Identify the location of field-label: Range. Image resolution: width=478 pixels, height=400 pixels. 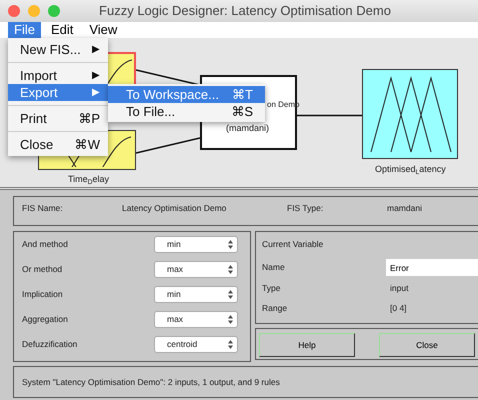
(275, 308).